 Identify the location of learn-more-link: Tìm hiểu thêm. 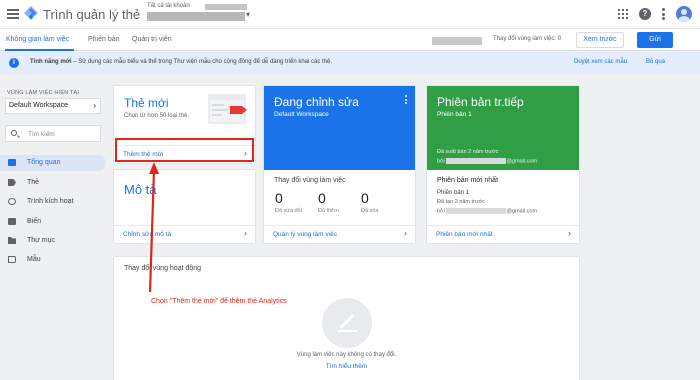
(346, 366).